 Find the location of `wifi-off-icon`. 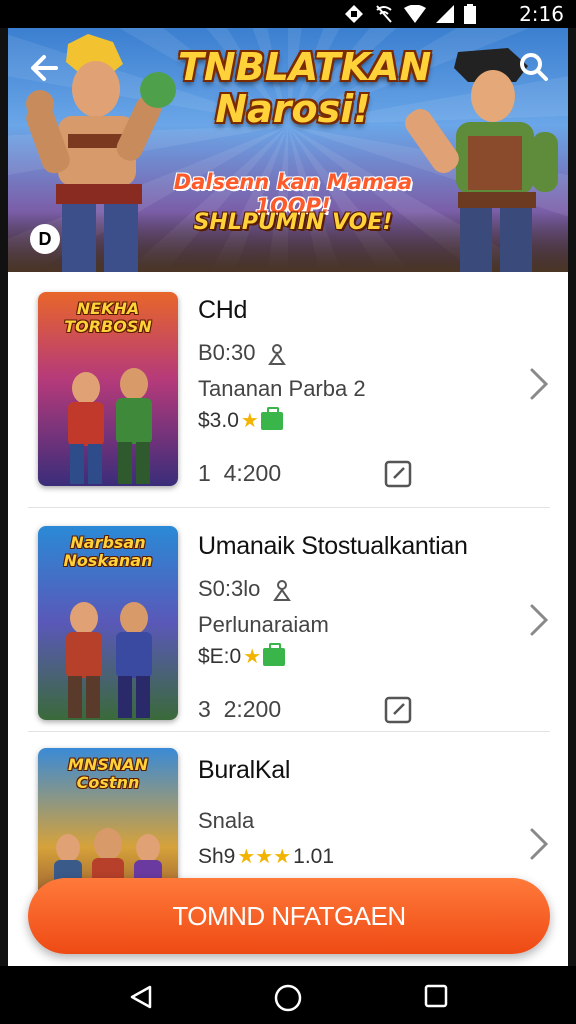

wifi-off-icon is located at coordinates (384, 14).